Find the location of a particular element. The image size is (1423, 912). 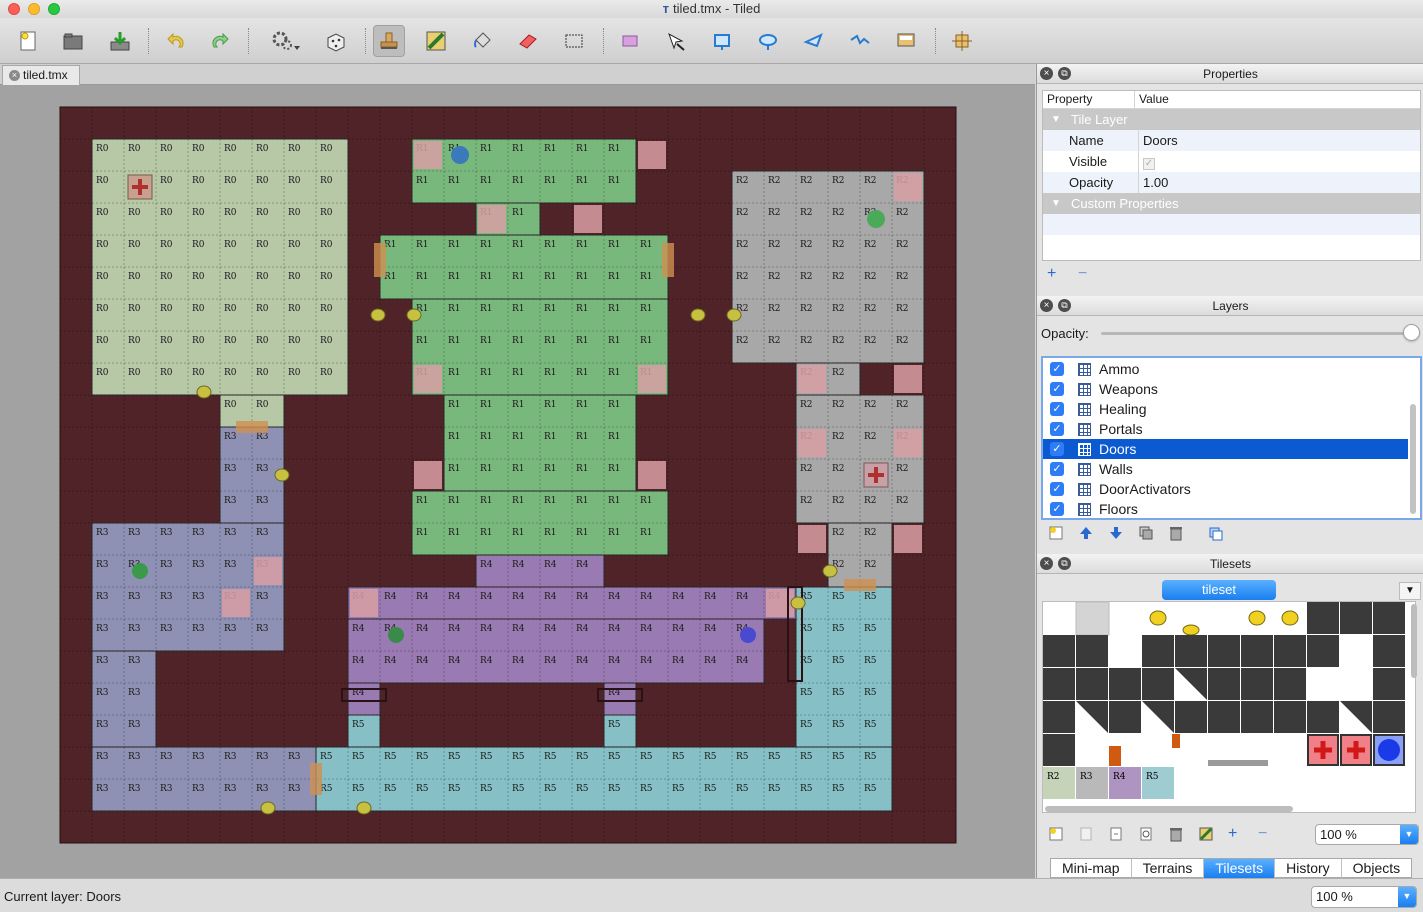

property-row-opacity: Opacity 1.00 is located at coordinates (1231, 182).